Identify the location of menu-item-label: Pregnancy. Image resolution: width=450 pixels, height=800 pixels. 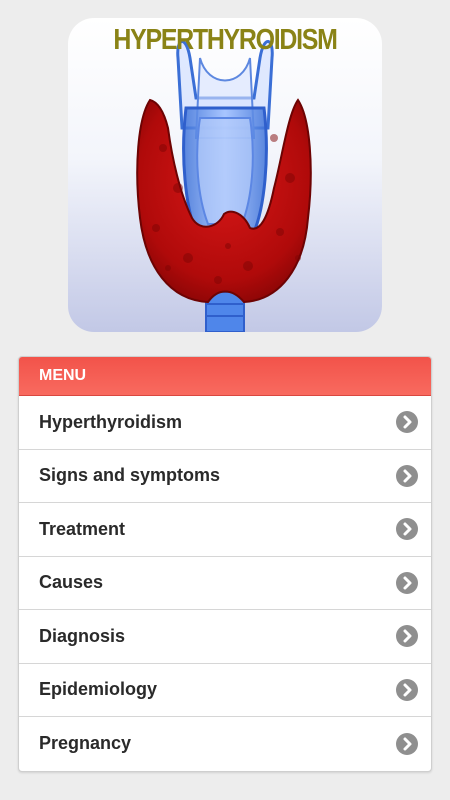
(85, 743).